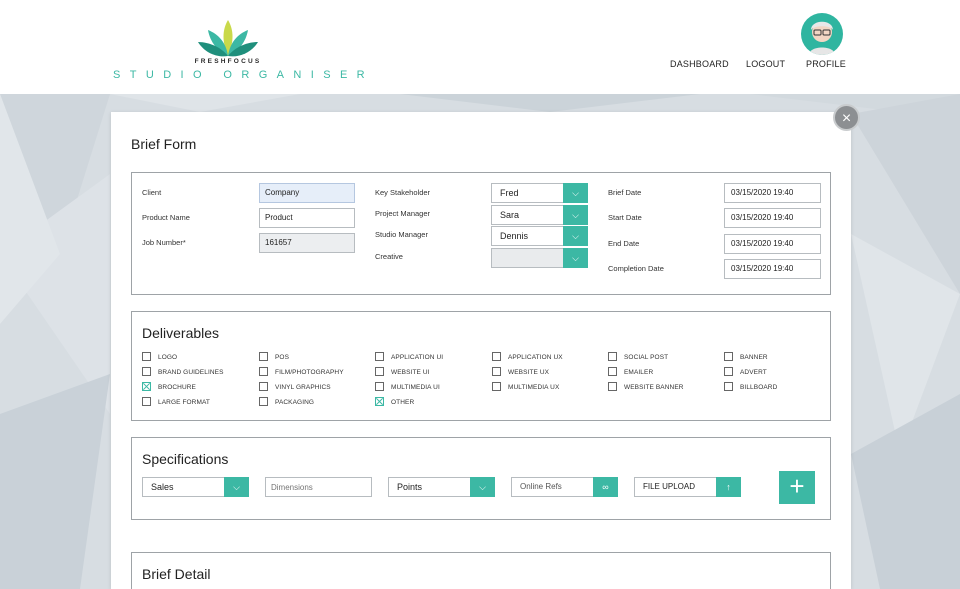  Describe the element at coordinates (295, 403) in the screenshot. I see `deliverable-label: PACKAGING` at that location.